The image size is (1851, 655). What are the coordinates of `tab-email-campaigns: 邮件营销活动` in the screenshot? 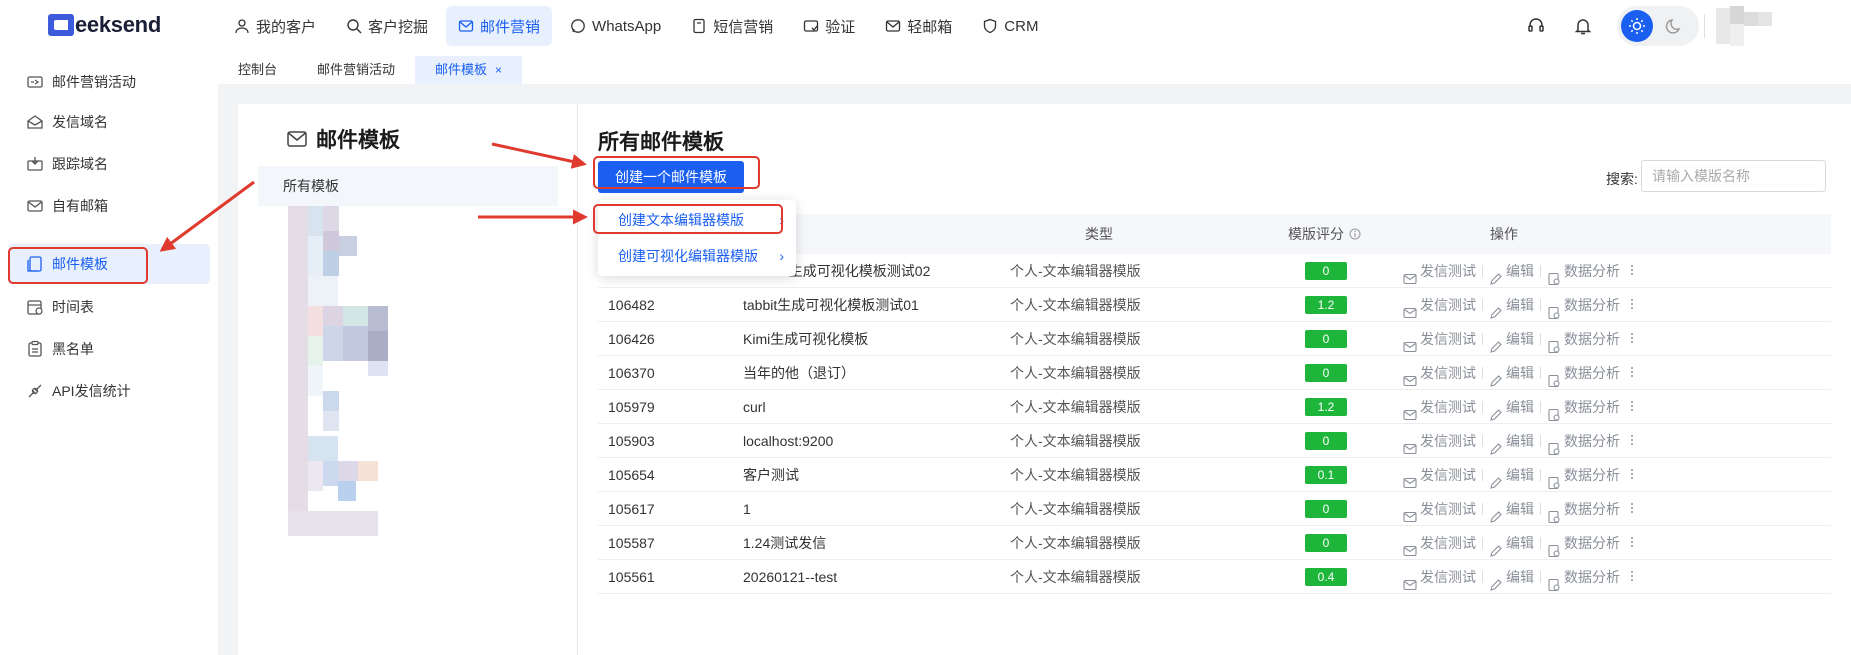 It's located at (356, 70).